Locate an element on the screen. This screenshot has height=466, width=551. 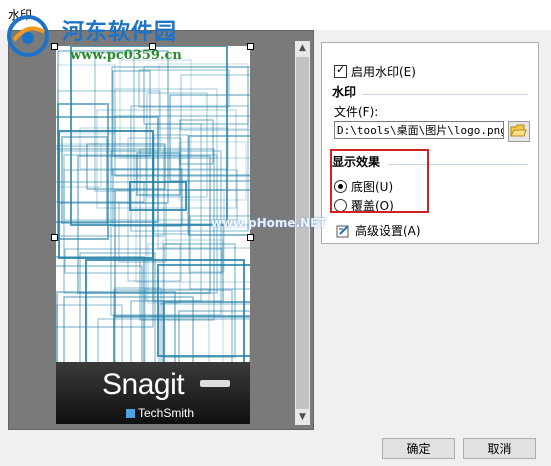
advanced-settings-button: 高级设置(A) is located at coordinates (378, 230).